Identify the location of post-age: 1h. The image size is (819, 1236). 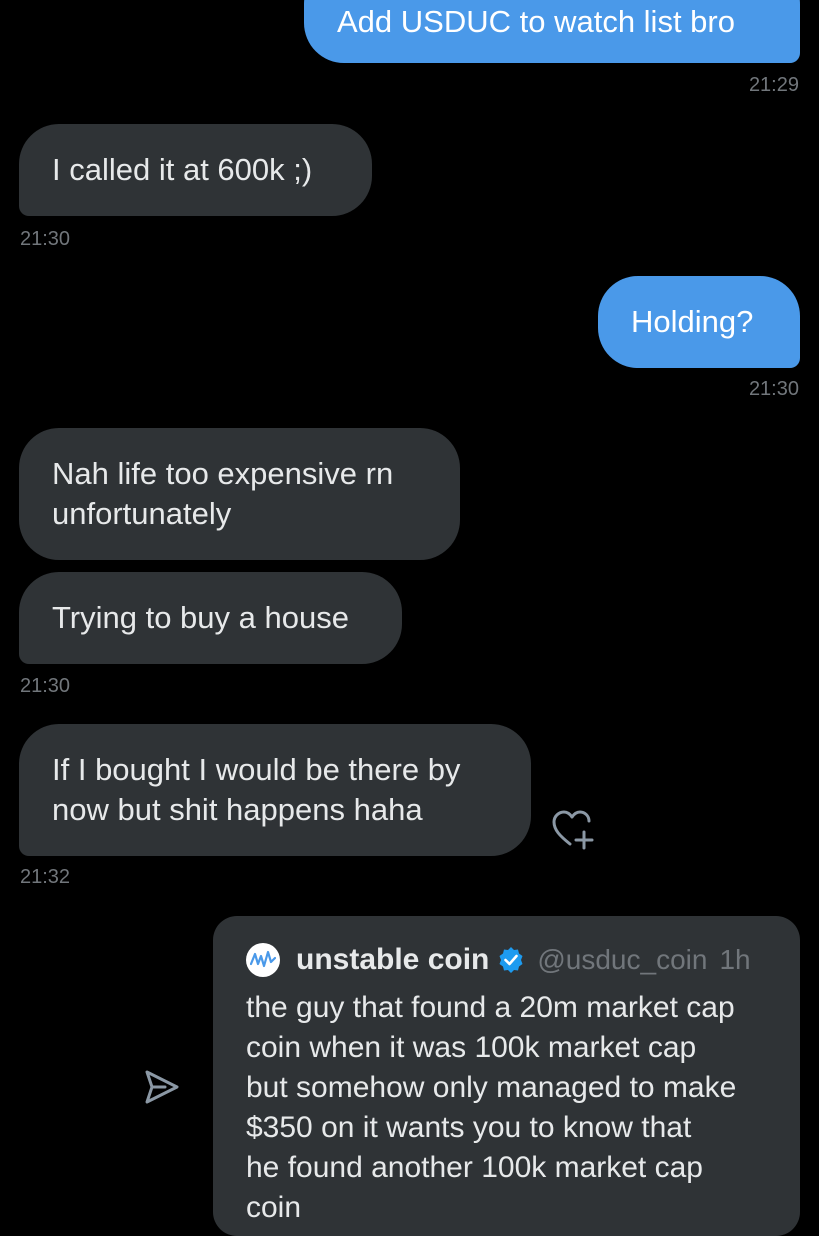
(735, 959).